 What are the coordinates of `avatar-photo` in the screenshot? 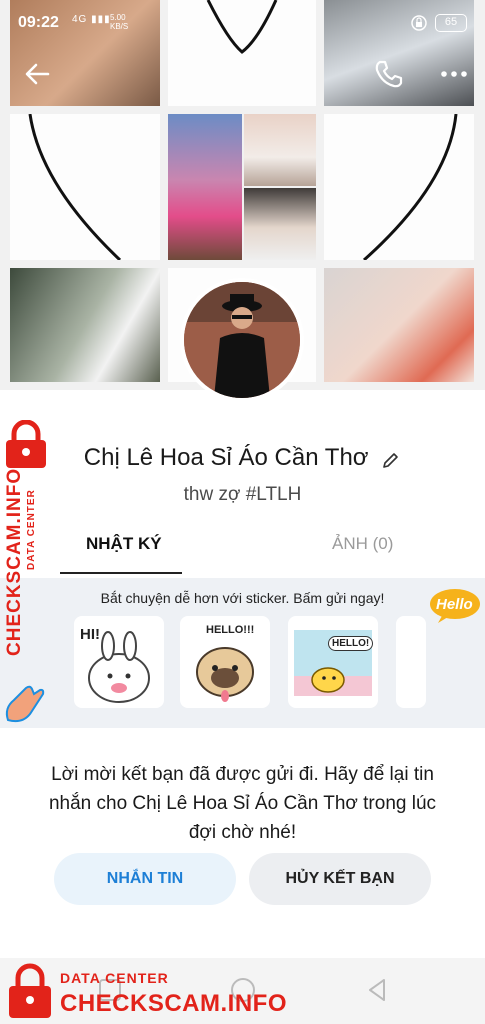 It's located at (242, 340).